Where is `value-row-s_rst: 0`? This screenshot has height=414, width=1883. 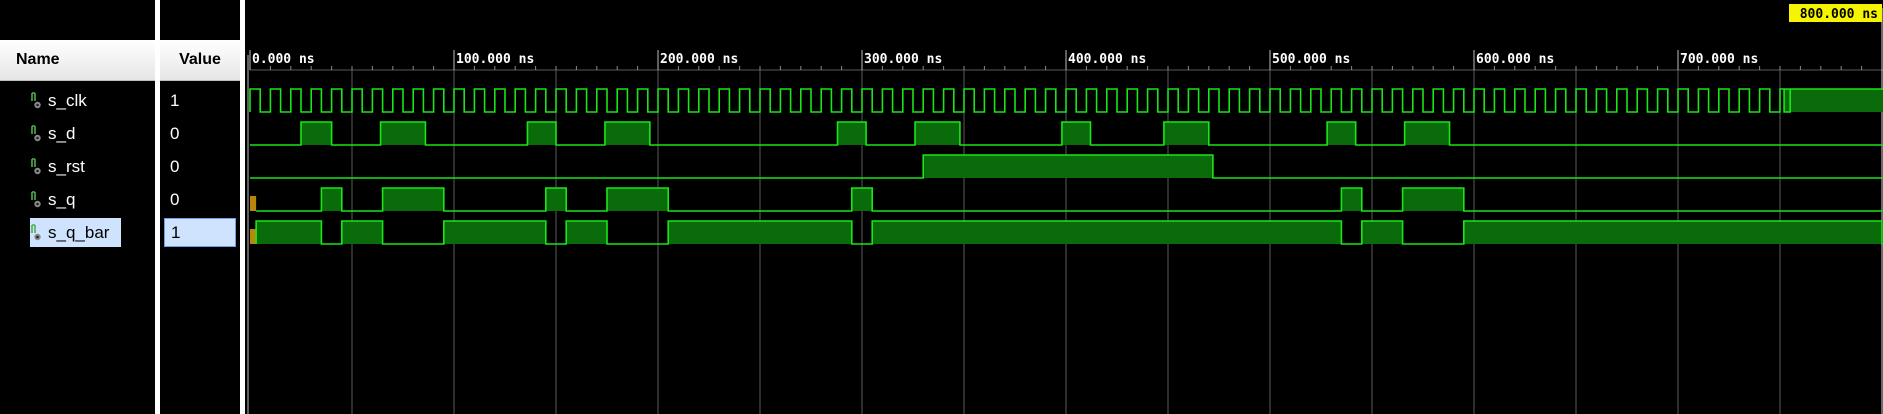
value-row-s_rst: 0 is located at coordinates (200, 166).